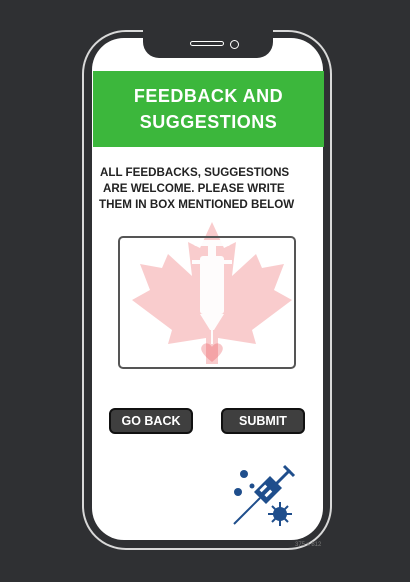 Image resolution: width=410 pixels, height=582 pixels. What do you see at coordinates (194, 188) in the screenshot?
I see `instructions-line2: ARE WELCOME. PLEASE WRITE` at bounding box center [194, 188].